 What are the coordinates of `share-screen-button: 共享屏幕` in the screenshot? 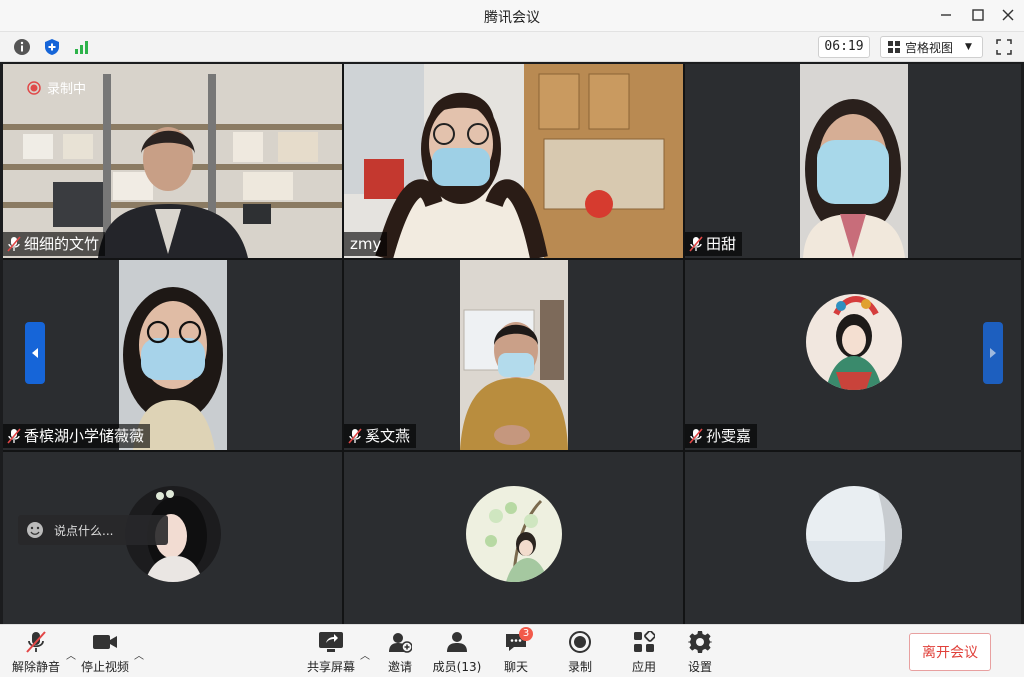 It's located at (331, 652).